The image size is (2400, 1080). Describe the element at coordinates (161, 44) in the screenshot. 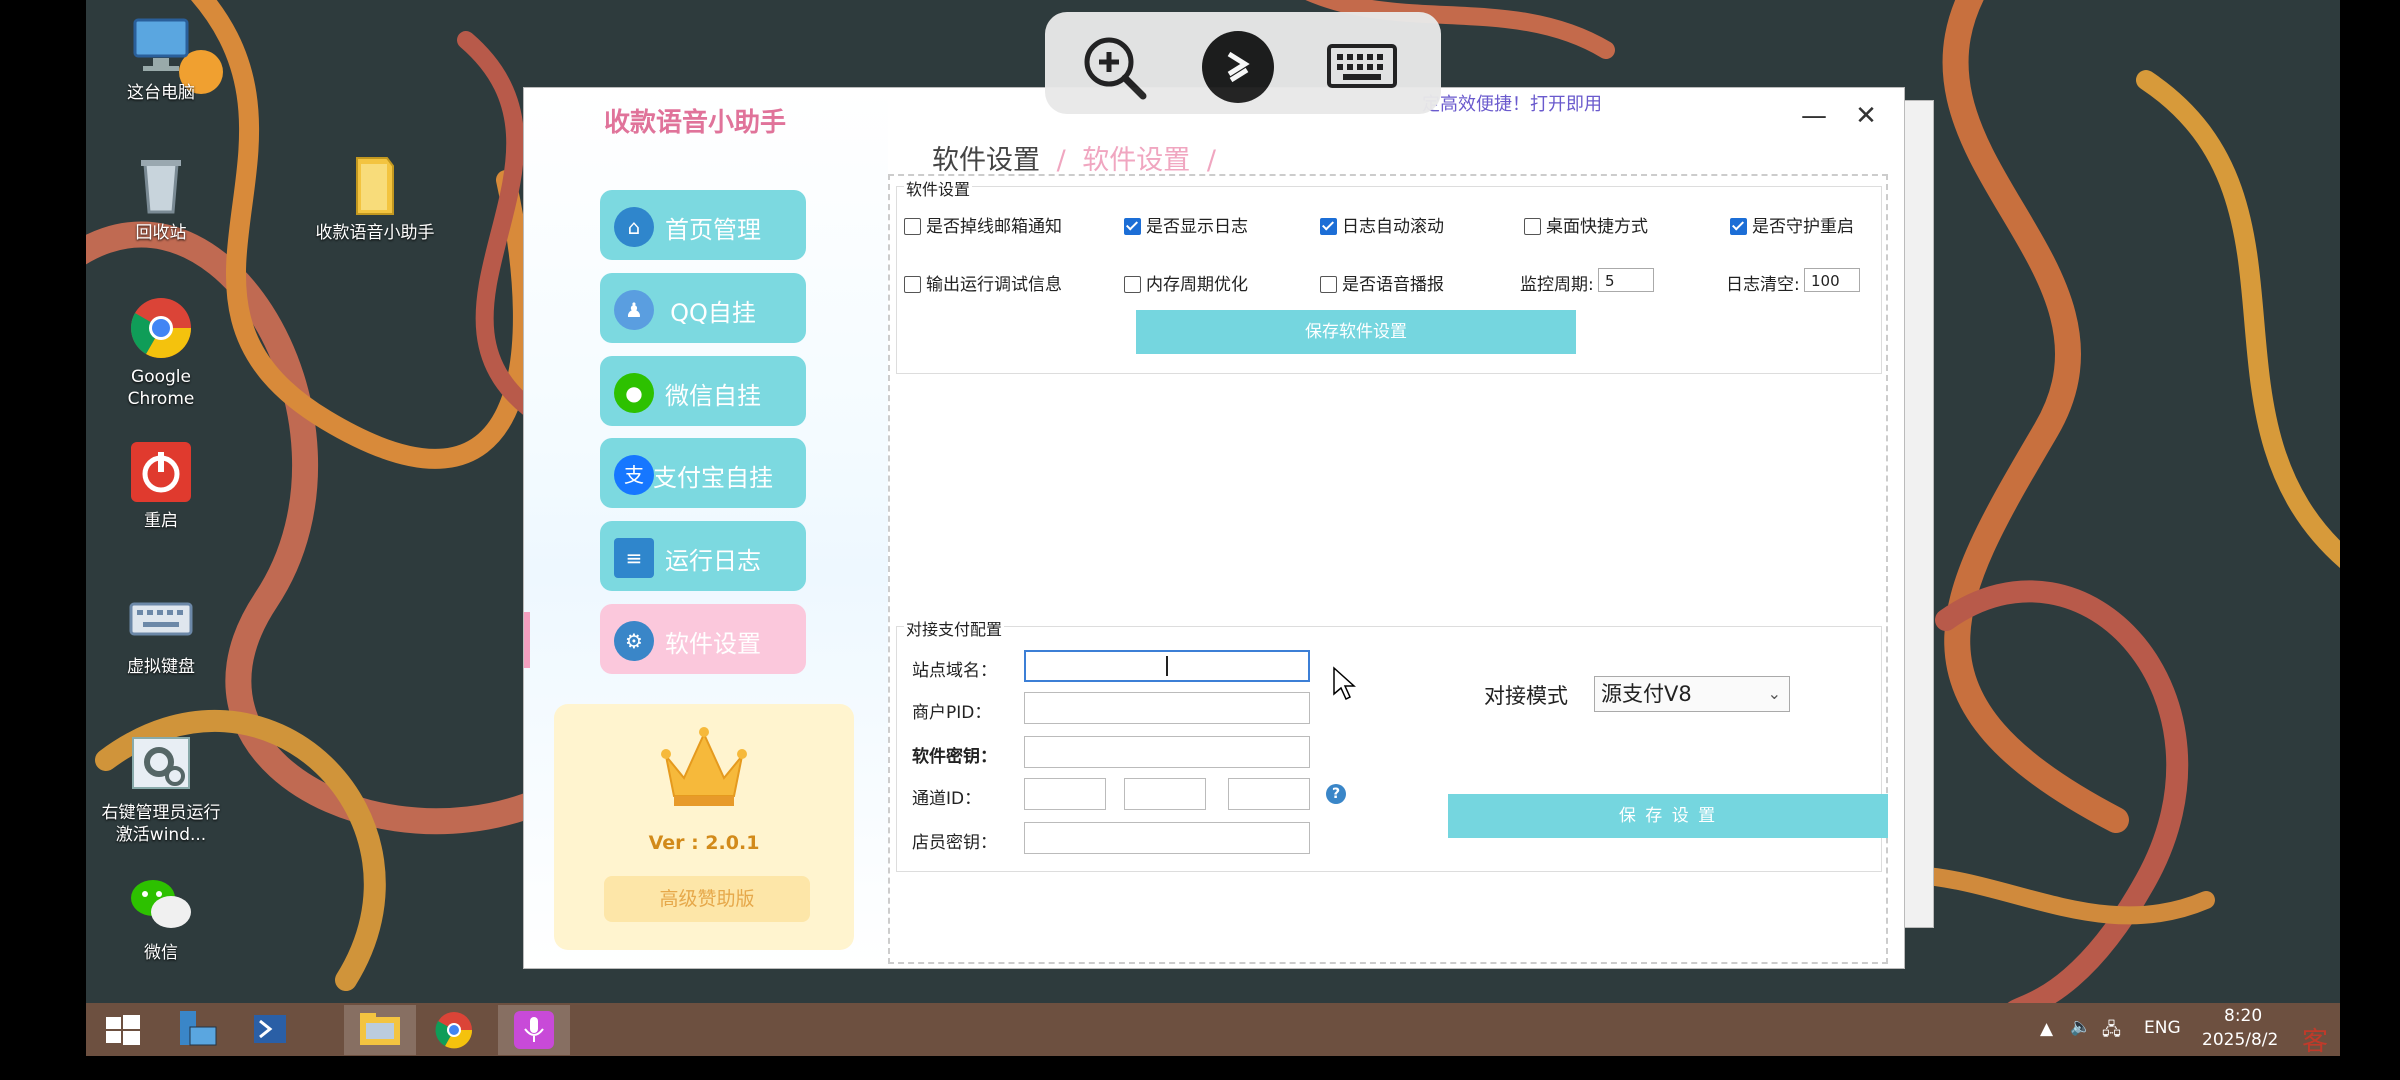

I see `computer-icon` at that location.